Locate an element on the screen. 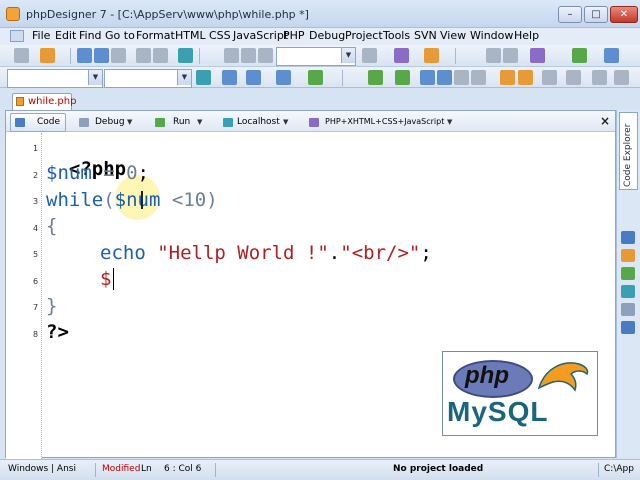 Image resolution: width=640 pixels, height=480 pixels. tab-while-php: while.php is located at coordinates (44, 101).